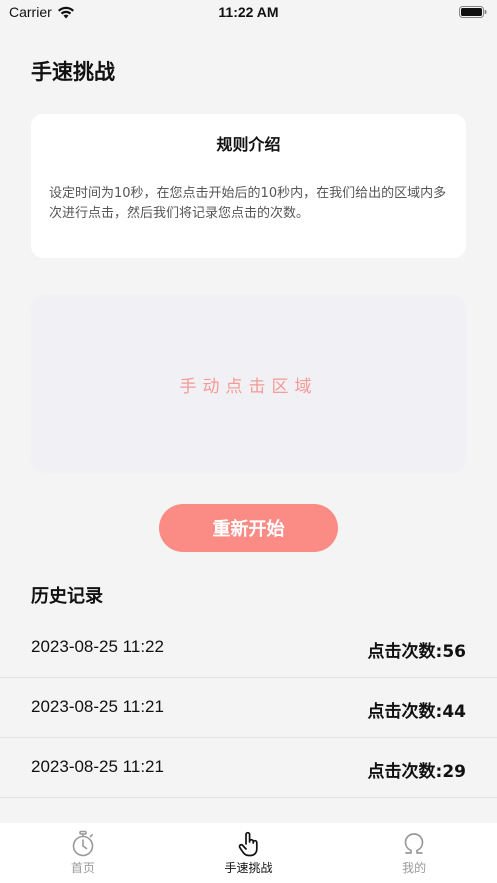  What do you see at coordinates (82, 868) in the screenshot?
I see `tab-home-label: 首页` at bounding box center [82, 868].